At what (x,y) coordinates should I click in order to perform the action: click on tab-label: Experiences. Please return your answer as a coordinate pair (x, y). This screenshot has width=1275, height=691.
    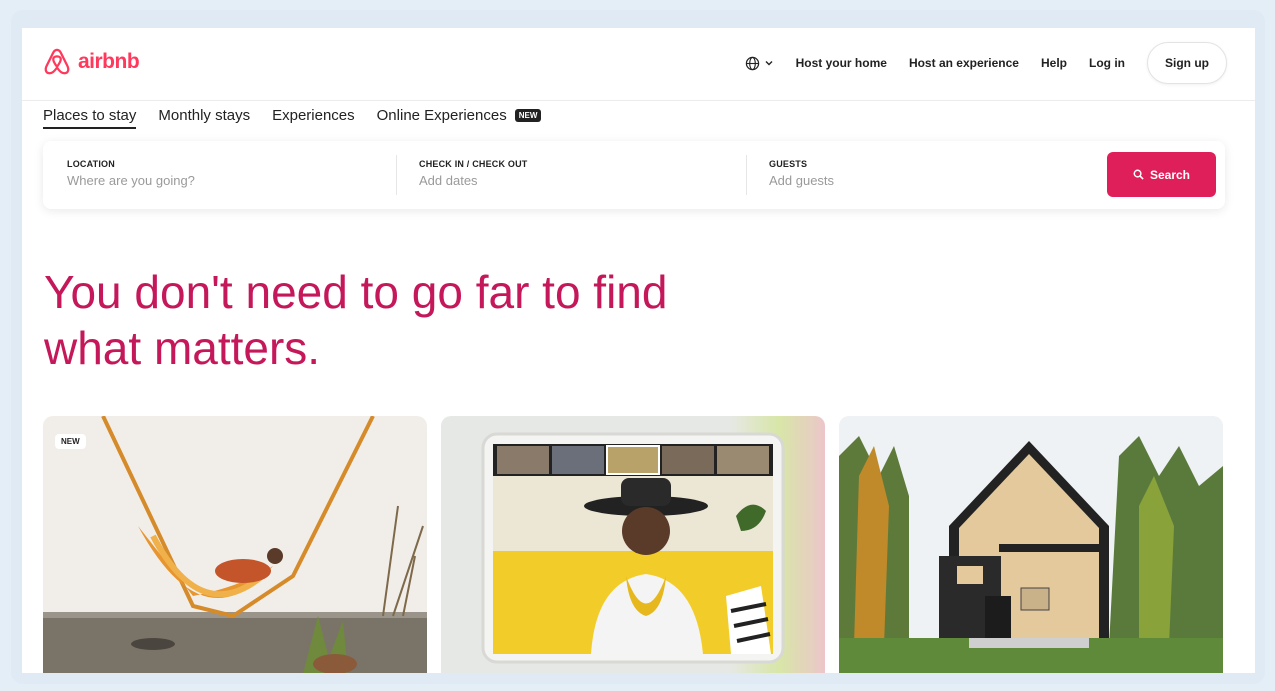
    Looking at the image, I should click on (313, 115).